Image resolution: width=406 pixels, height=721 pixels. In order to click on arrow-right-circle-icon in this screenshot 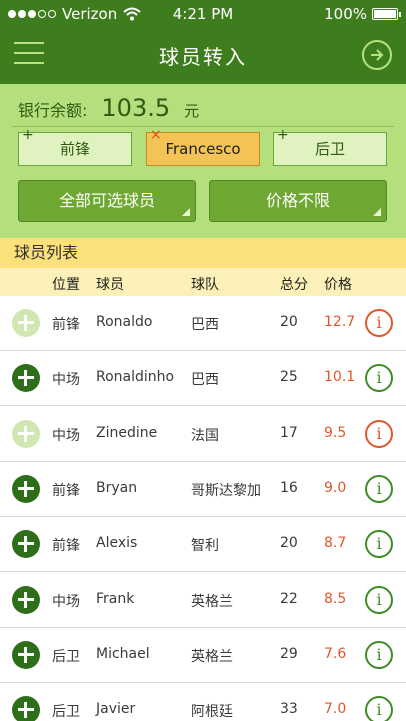, I will do `click(377, 55)`.